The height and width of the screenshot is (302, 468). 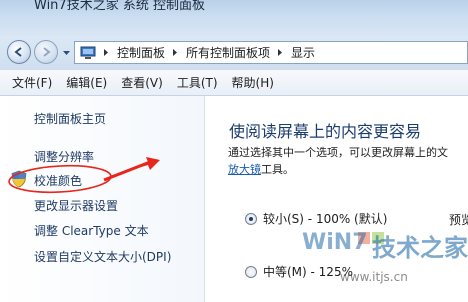 What do you see at coordinates (141, 52) in the screenshot?
I see `breadcrumb-control-panel: 控制面板` at bounding box center [141, 52].